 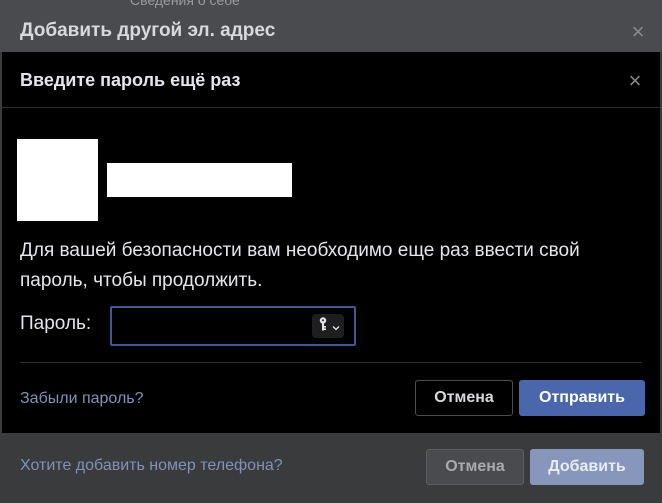 What do you see at coordinates (151, 466) in the screenshot?
I see `add-phone-link: Хотите добавить номер телефона?` at bounding box center [151, 466].